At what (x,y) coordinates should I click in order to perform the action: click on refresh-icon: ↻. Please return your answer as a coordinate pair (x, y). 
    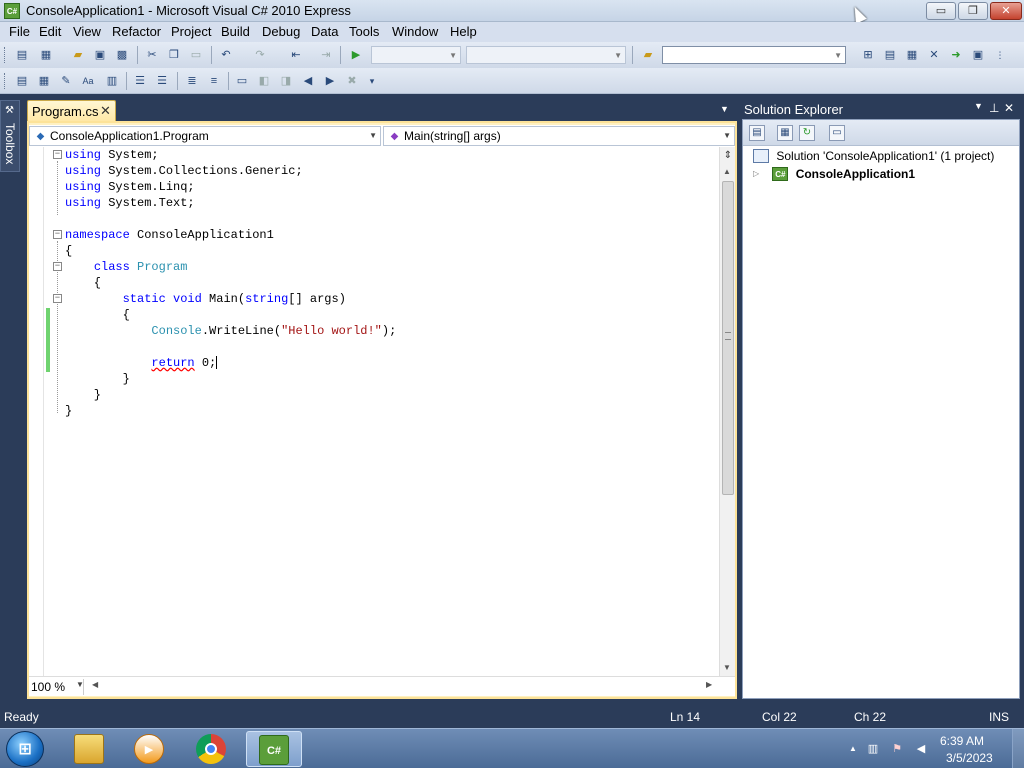
    Looking at the image, I should click on (807, 133).